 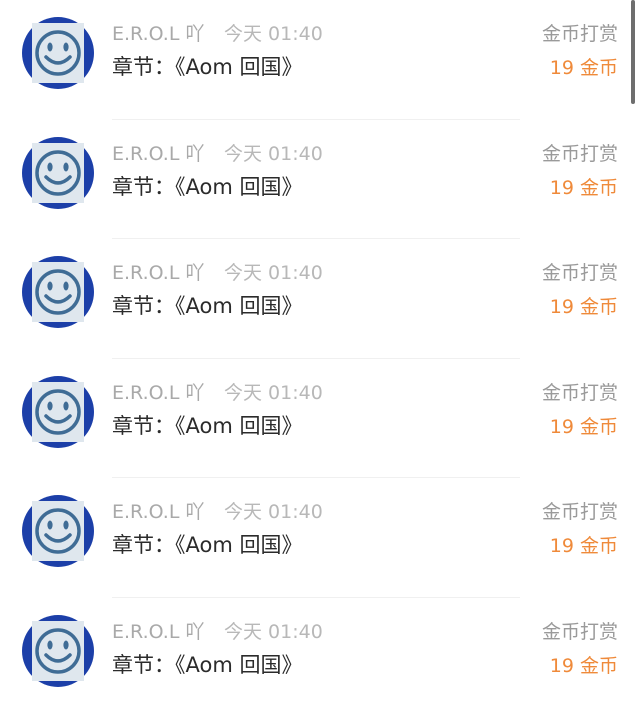 What do you see at coordinates (633, 52) in the screenshot?
I see `scrollbar` at bounding box center [633, 52].